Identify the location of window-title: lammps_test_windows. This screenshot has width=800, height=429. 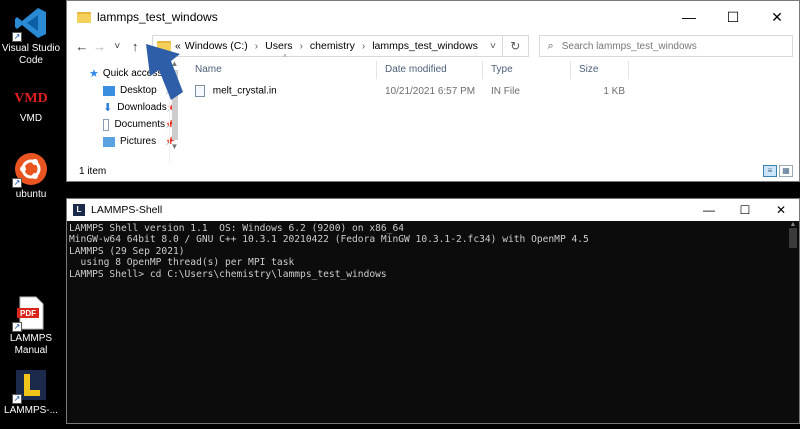
(157, 17).